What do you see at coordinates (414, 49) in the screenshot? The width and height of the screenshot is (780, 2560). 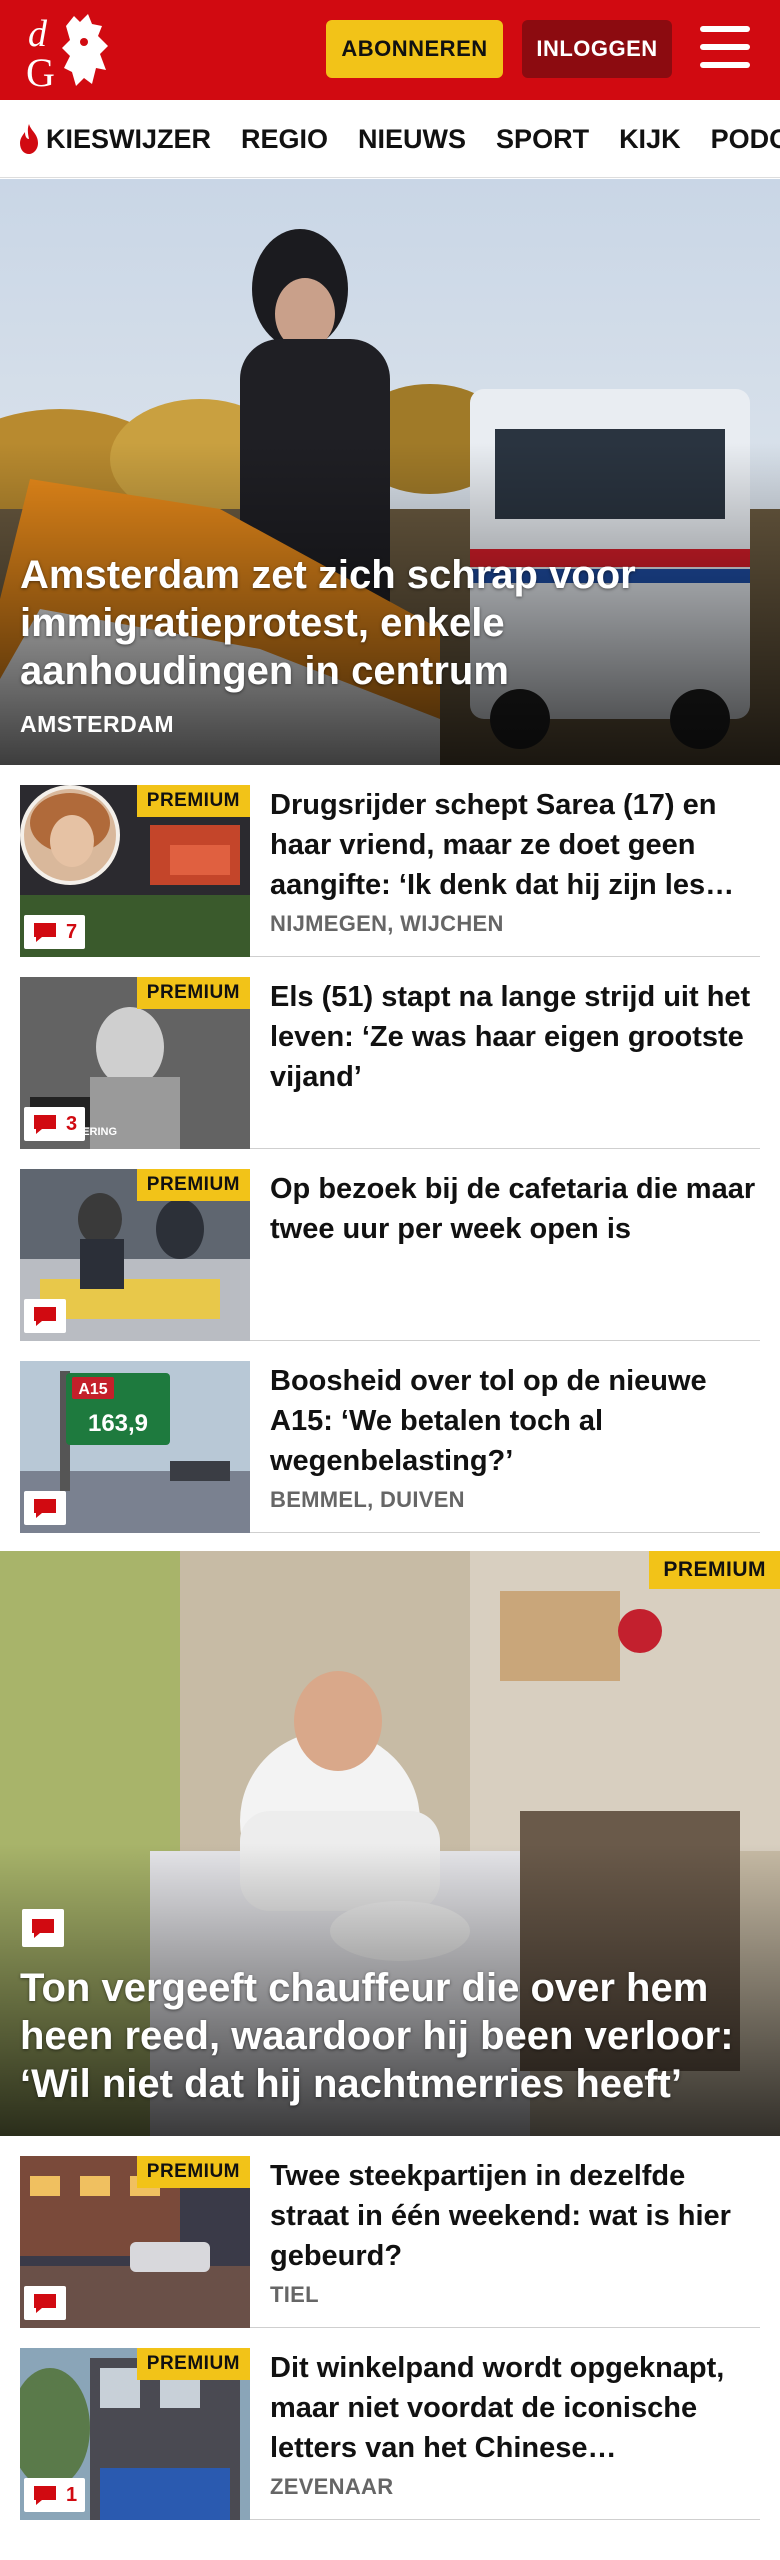 I see `subscribe-button: ABONNEREN` at bounding box center [414, 49].